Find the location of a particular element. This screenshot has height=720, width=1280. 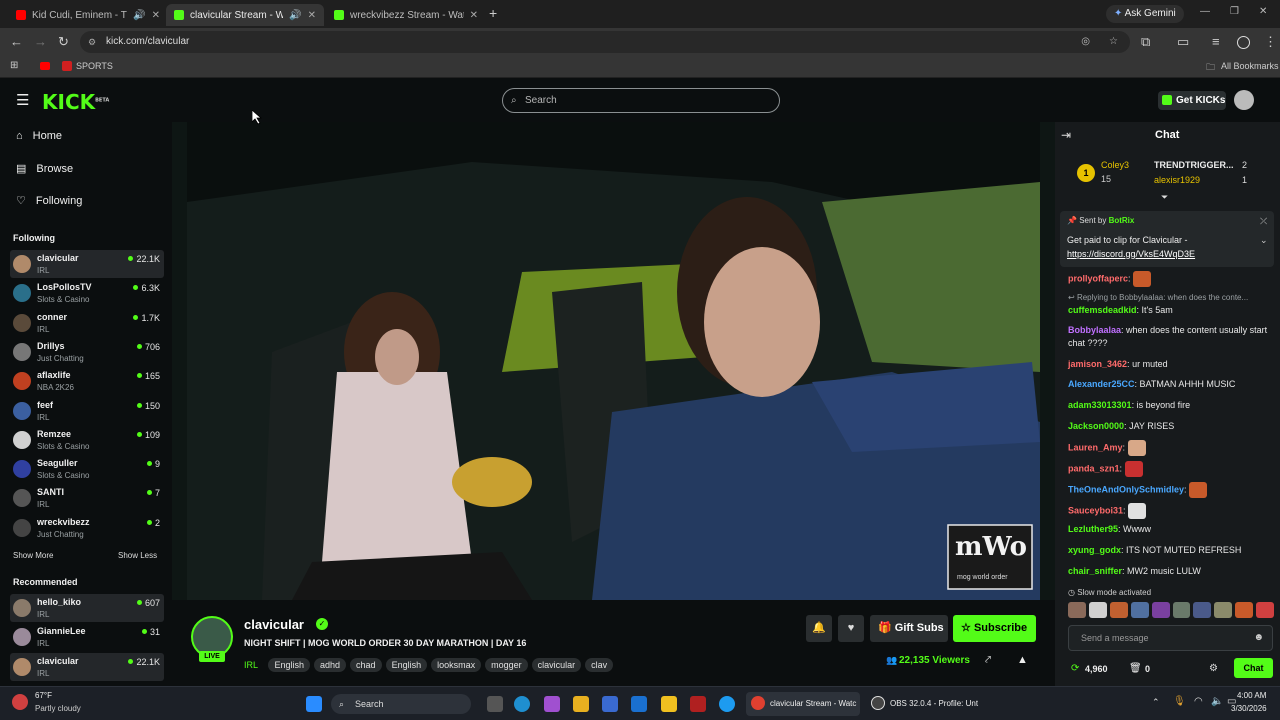

search-input: ⌕ Search is located at coordinates (641, 100).